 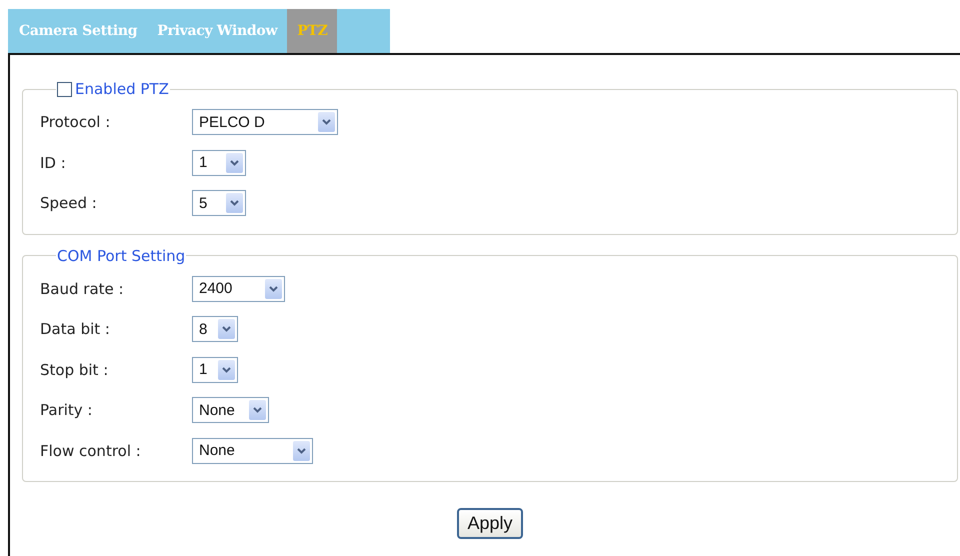 I want to click on field-label: Protocol :, so click(x=76, y=122).